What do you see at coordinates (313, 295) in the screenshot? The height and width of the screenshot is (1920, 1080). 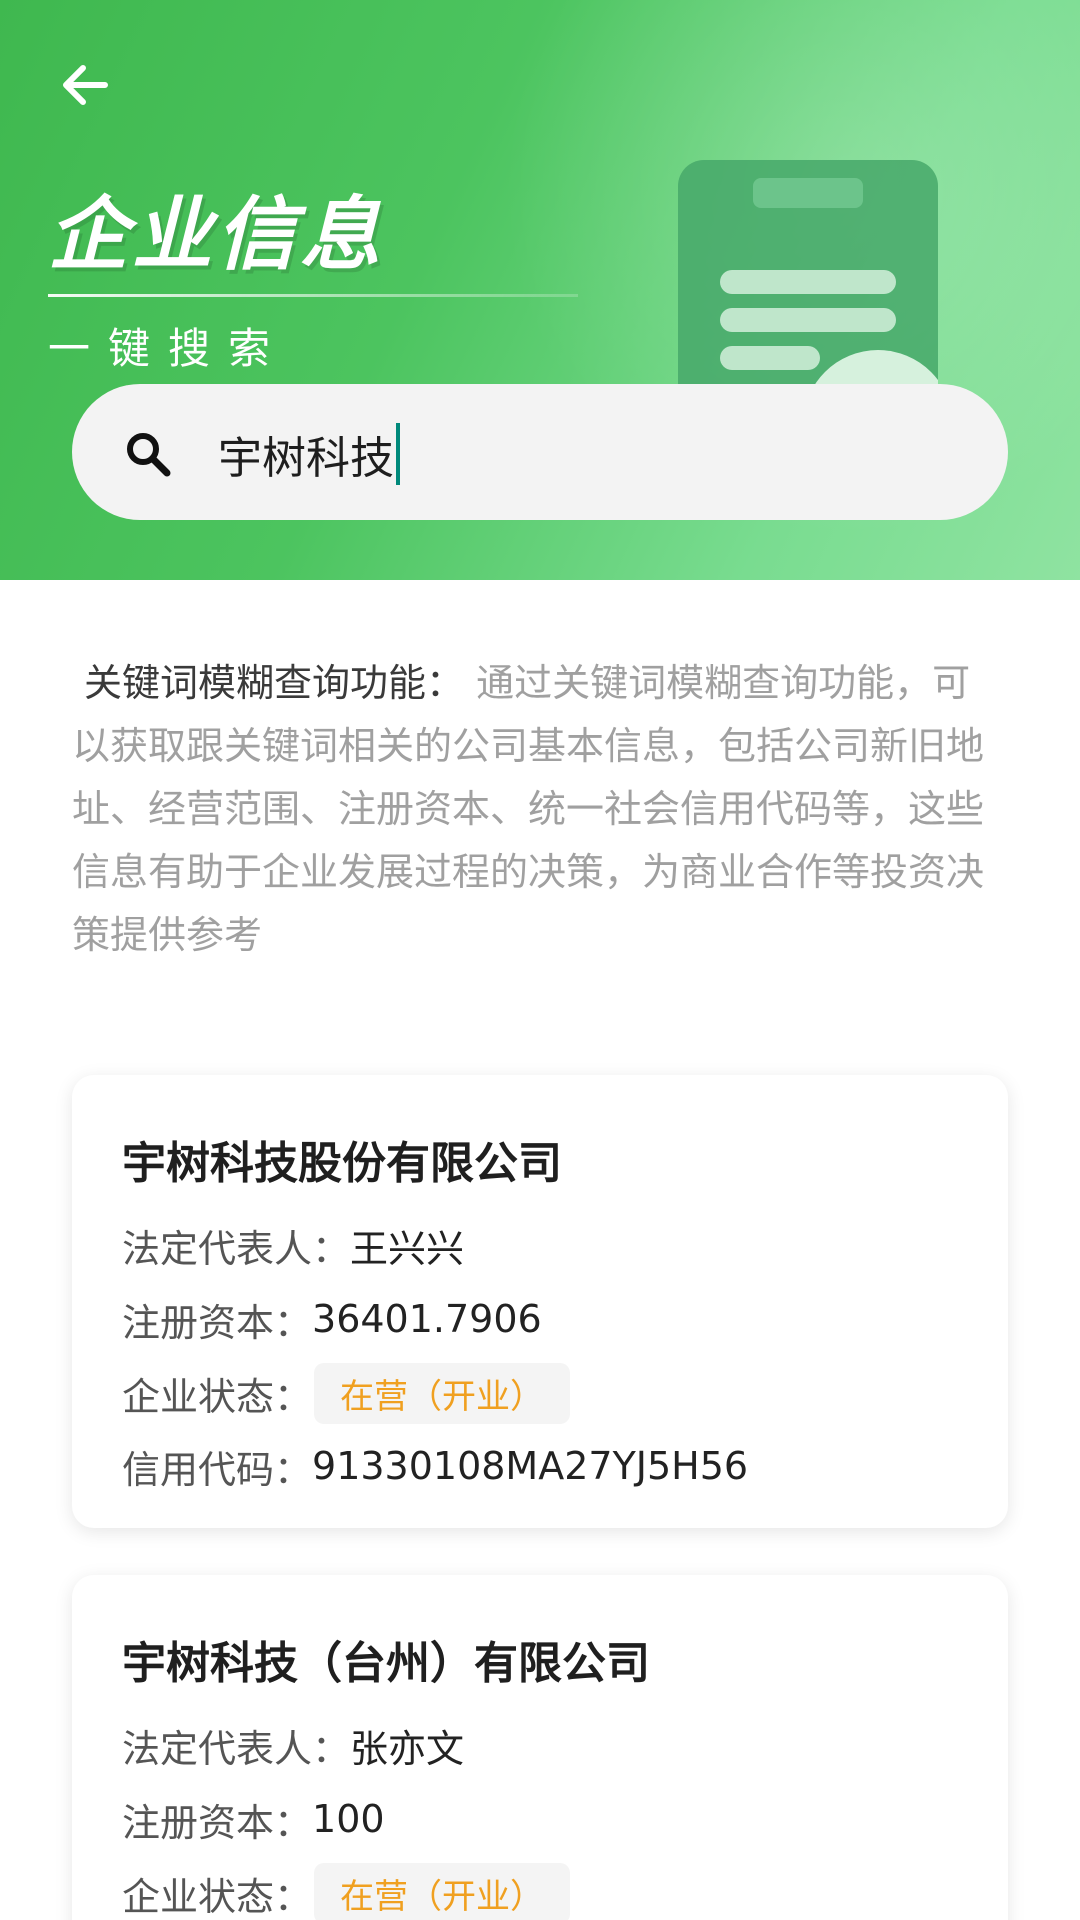 I see `title-divider` at bounding box center [313, 295].